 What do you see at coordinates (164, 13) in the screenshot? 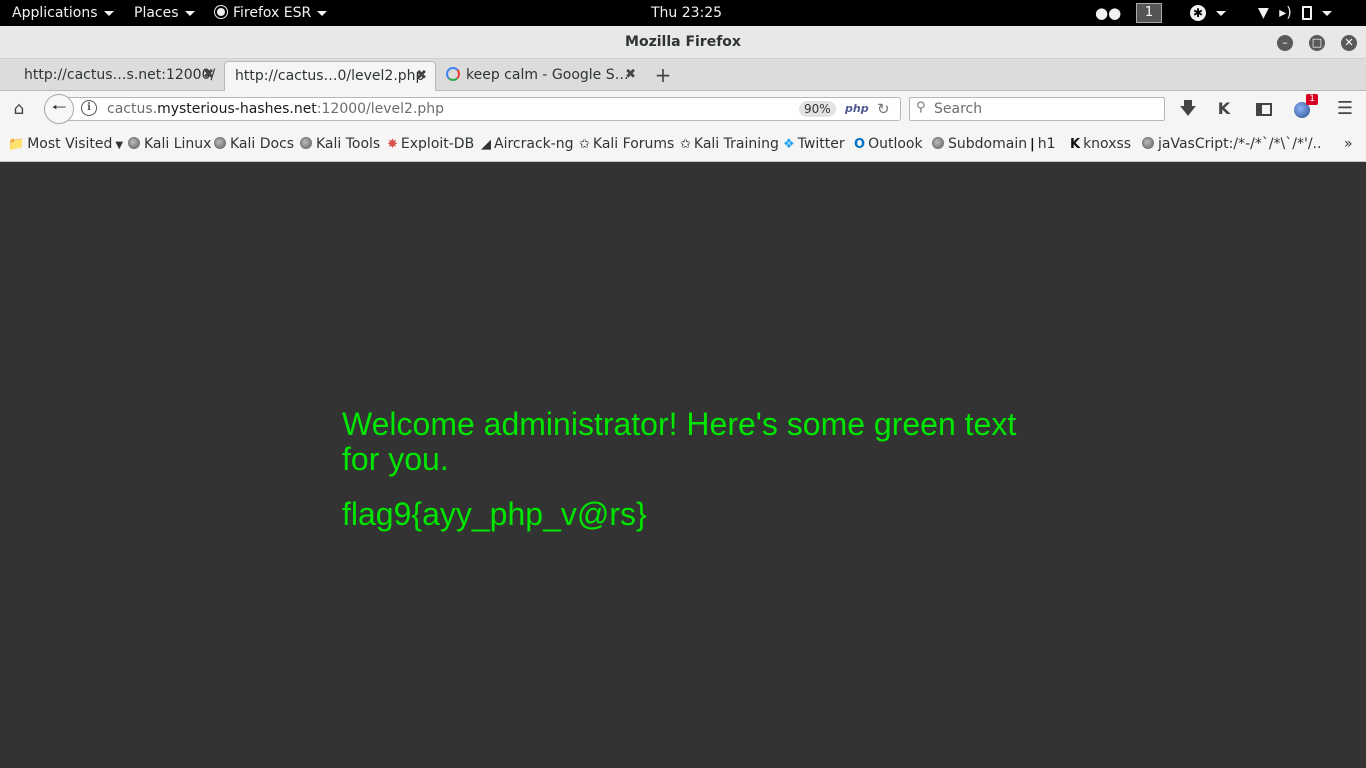
I see `places-menu: Places` at bounding box center [164, 13].